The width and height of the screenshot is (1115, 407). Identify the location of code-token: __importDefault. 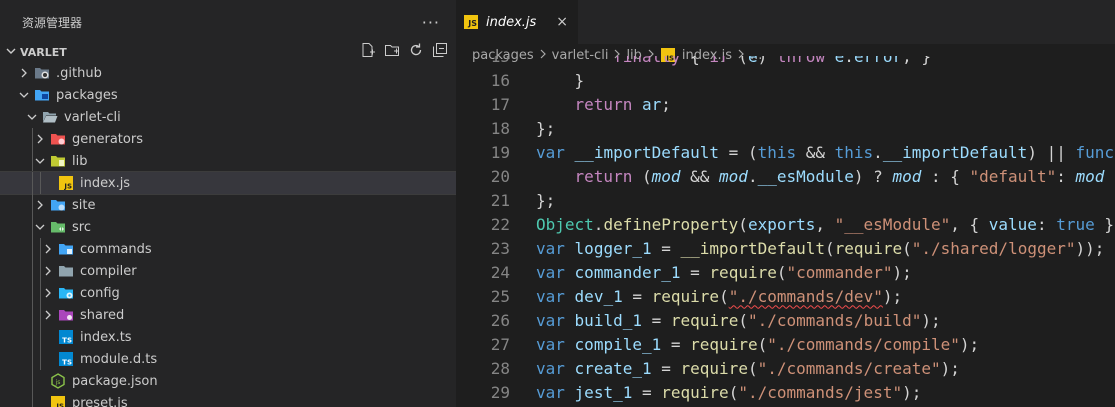
(647, 152).